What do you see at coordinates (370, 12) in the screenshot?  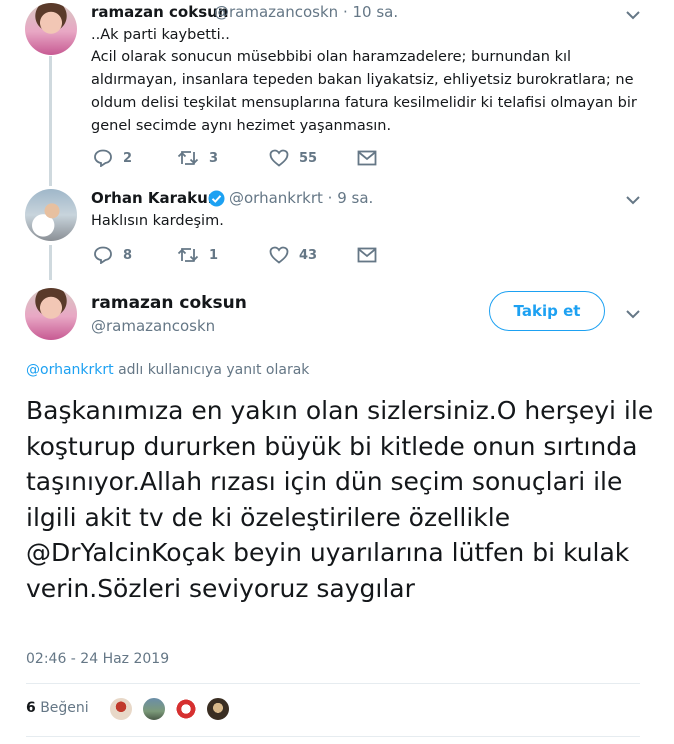 I see `timestamp: · 10 sa.` at bounding box center [370, 12].